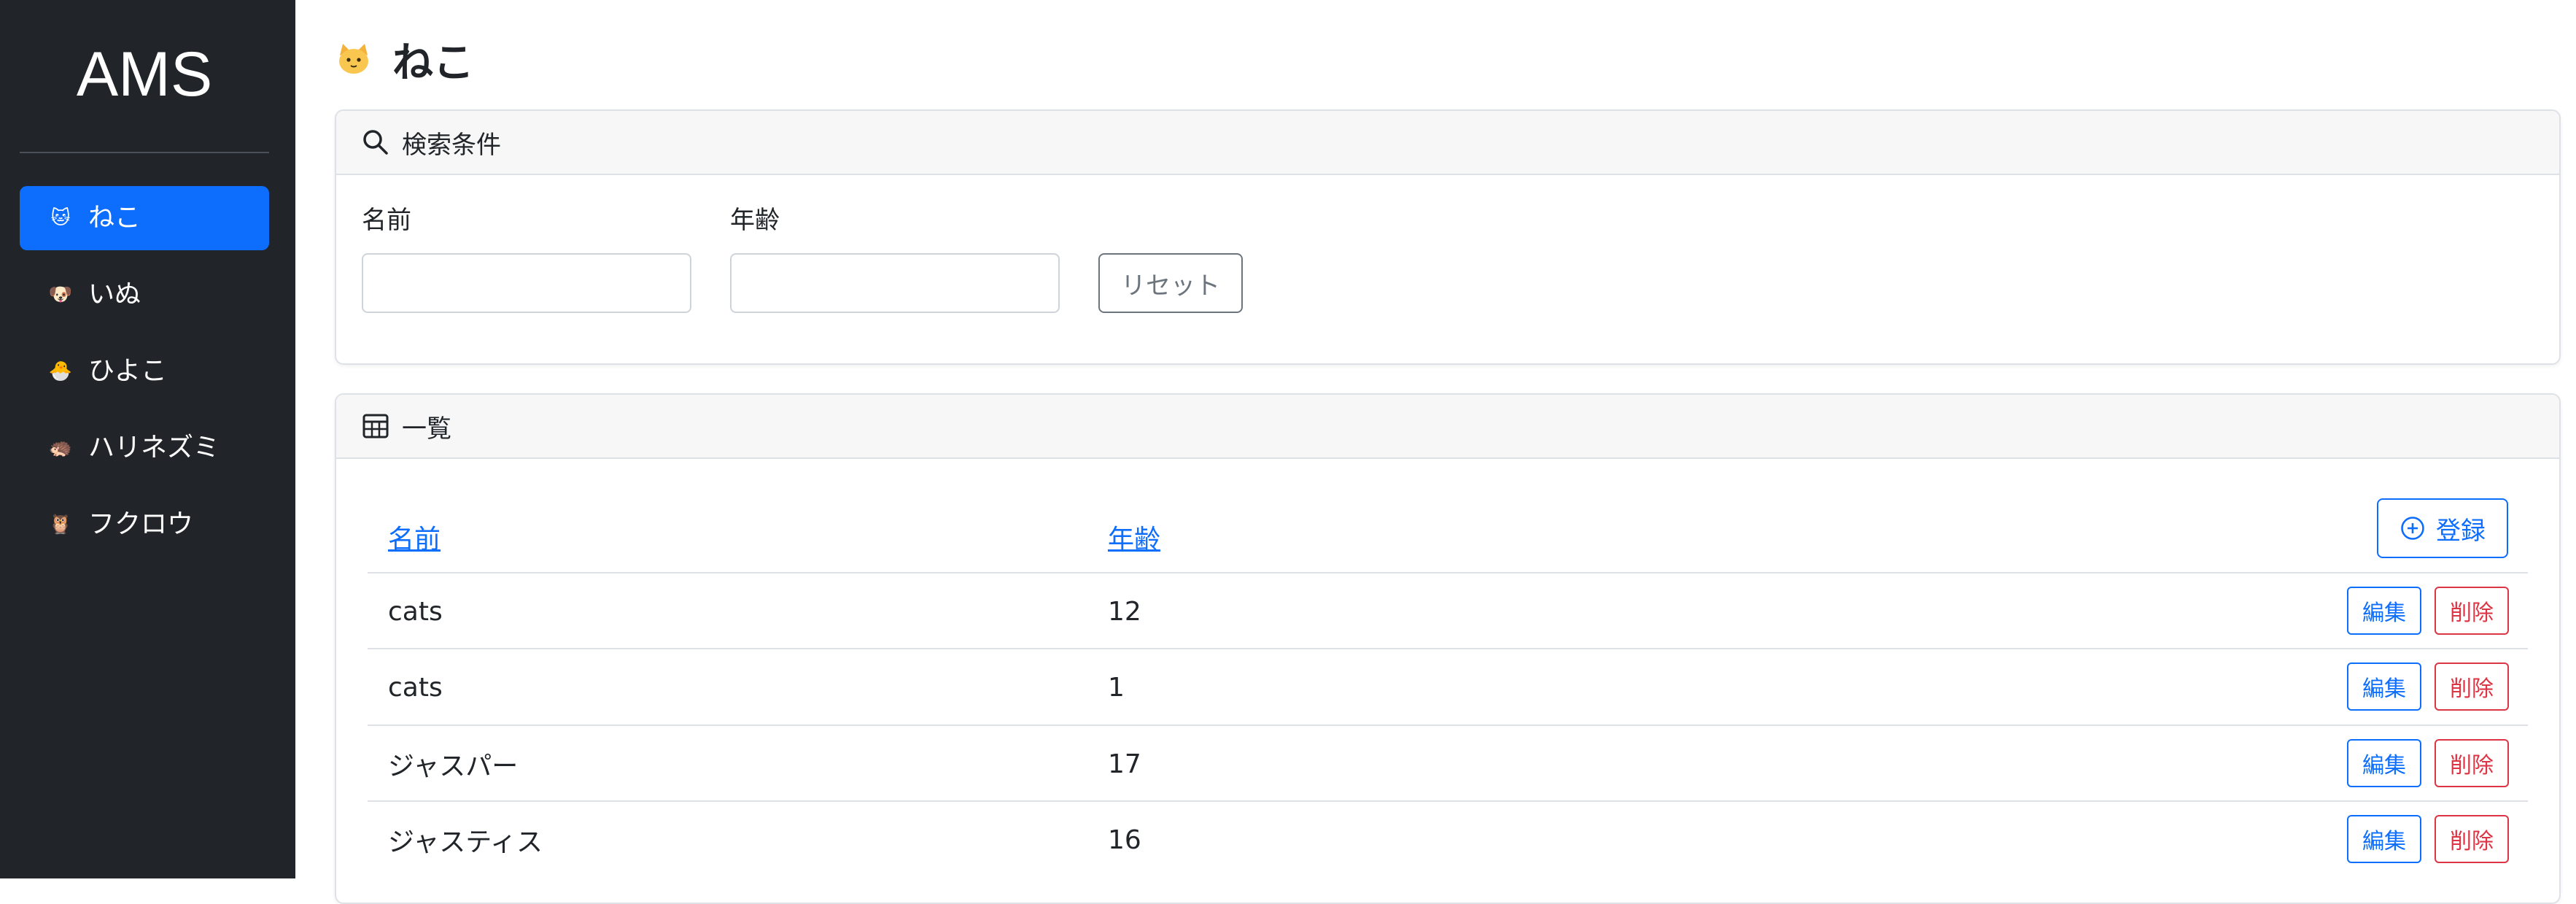 The height and width of the screenshot is (904, 2576). Describe the element at coordinates (115, 294) in the screenshot. I see `sidebar-item-label: いぬ` at that location.